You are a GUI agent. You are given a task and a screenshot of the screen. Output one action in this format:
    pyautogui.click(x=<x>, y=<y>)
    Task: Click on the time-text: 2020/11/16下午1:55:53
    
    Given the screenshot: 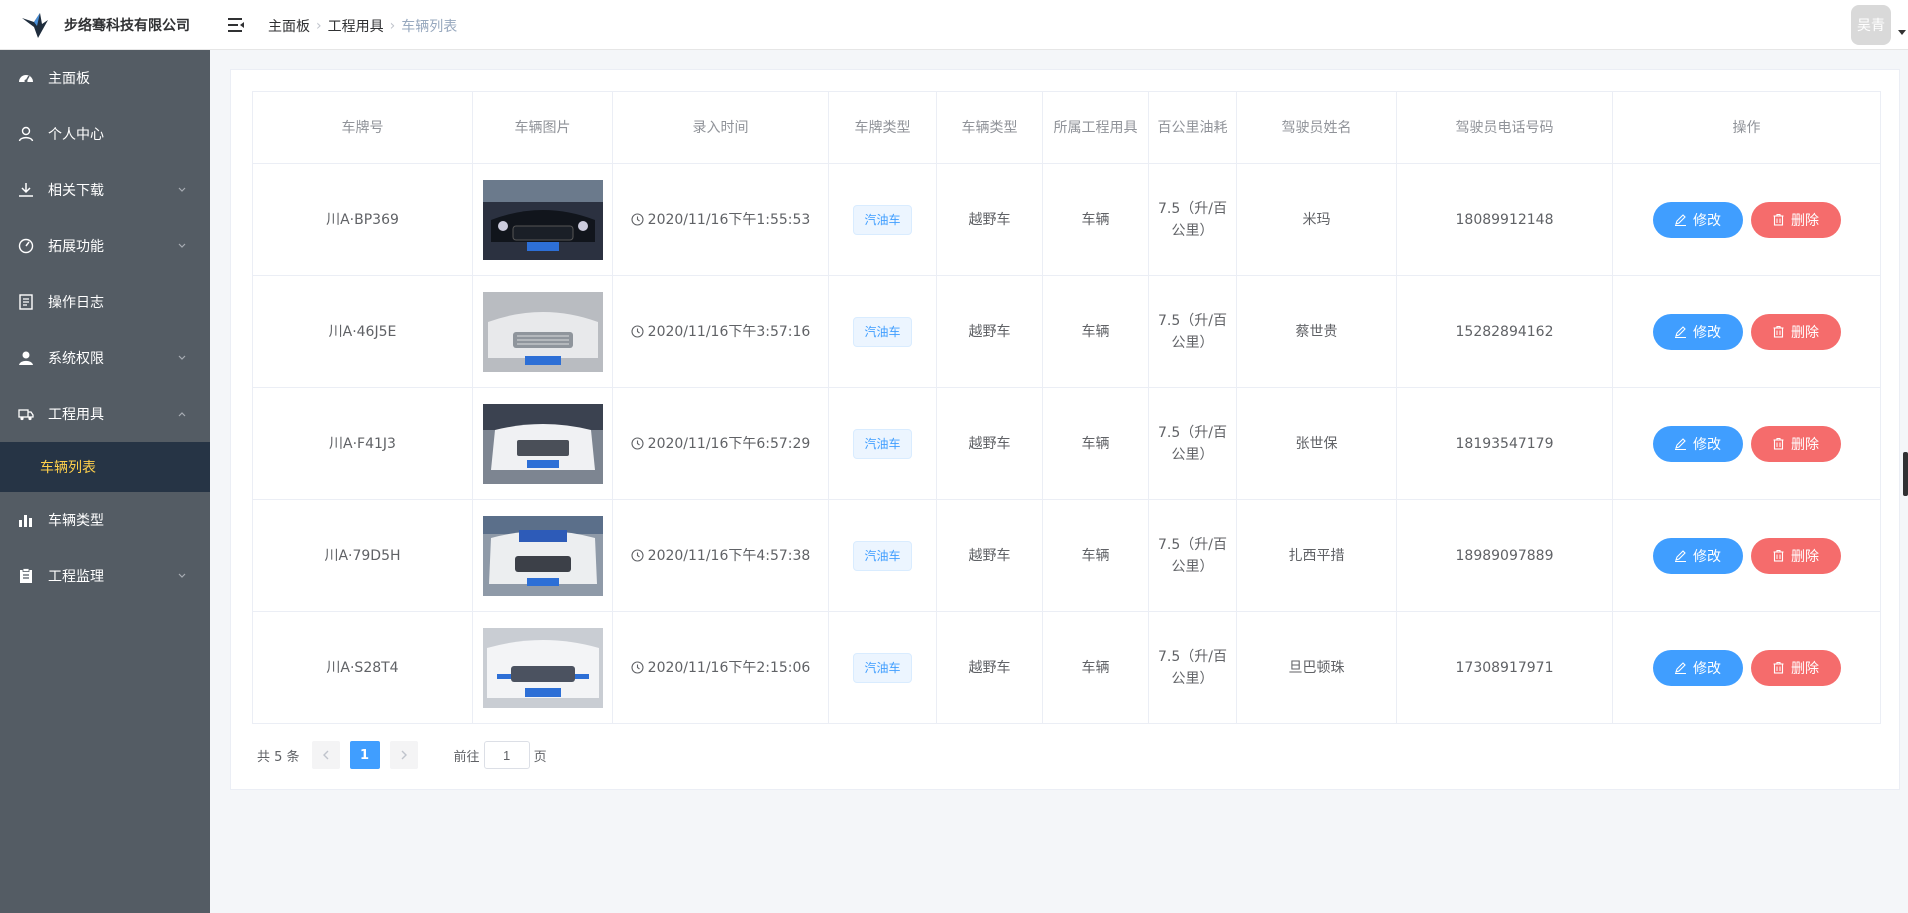 What is the action you would take?
    pyautogui.click(x=729, y=219)
    